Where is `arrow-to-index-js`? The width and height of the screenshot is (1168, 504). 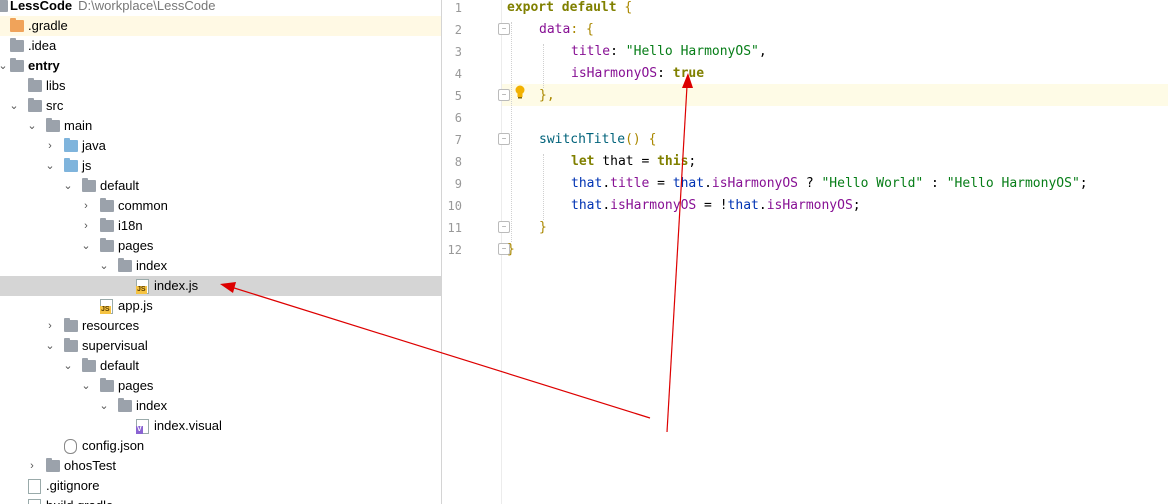 arrow-to-index-js is located at coordinates (440, 352).